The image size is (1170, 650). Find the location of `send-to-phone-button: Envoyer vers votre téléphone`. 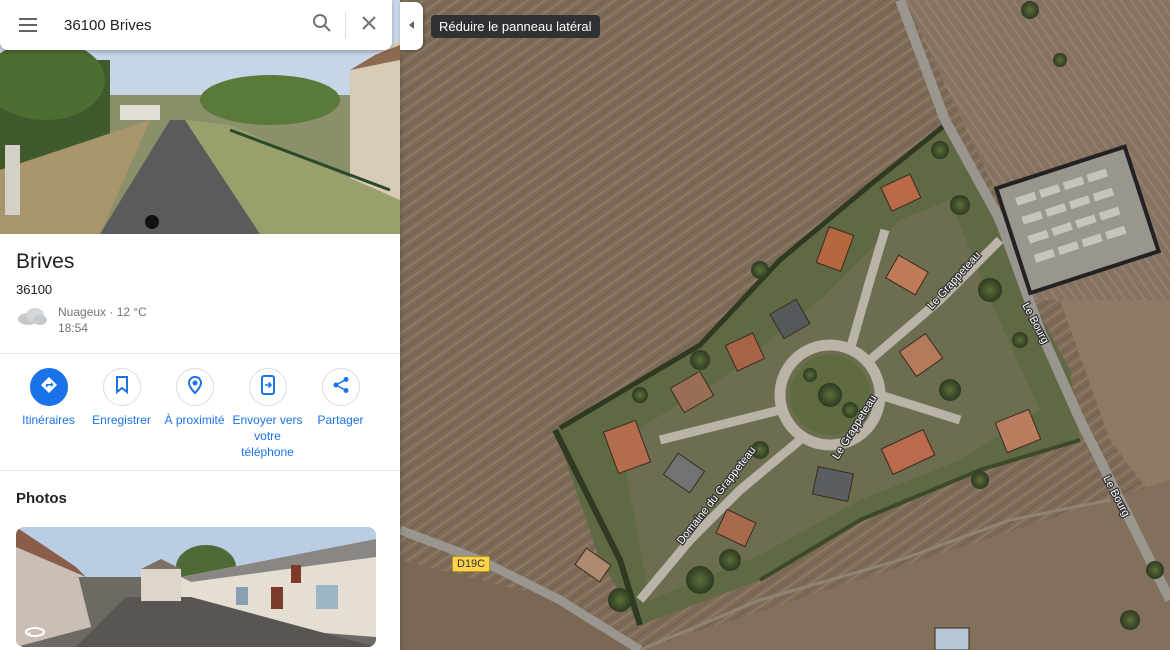

send-to-phone-button: Envoyer vers votre téléphone is located at coordinates (267, 414).